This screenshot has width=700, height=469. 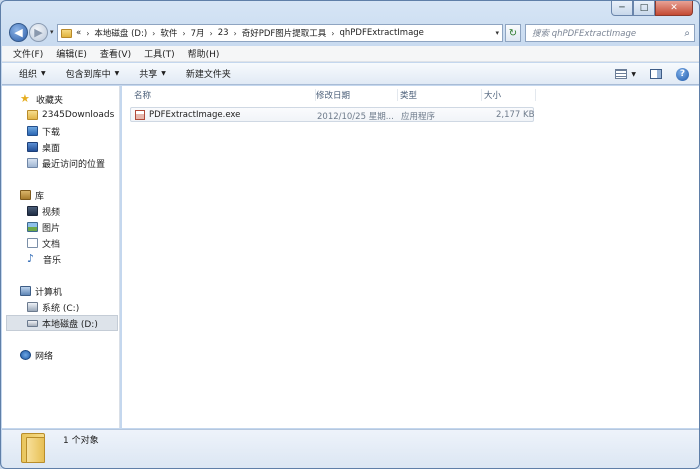 What do you see at coordinates (52, 32) in the screenshot?
I see `recent-pages-dropdown-icon: ▾` at bounding box center [52, 32].